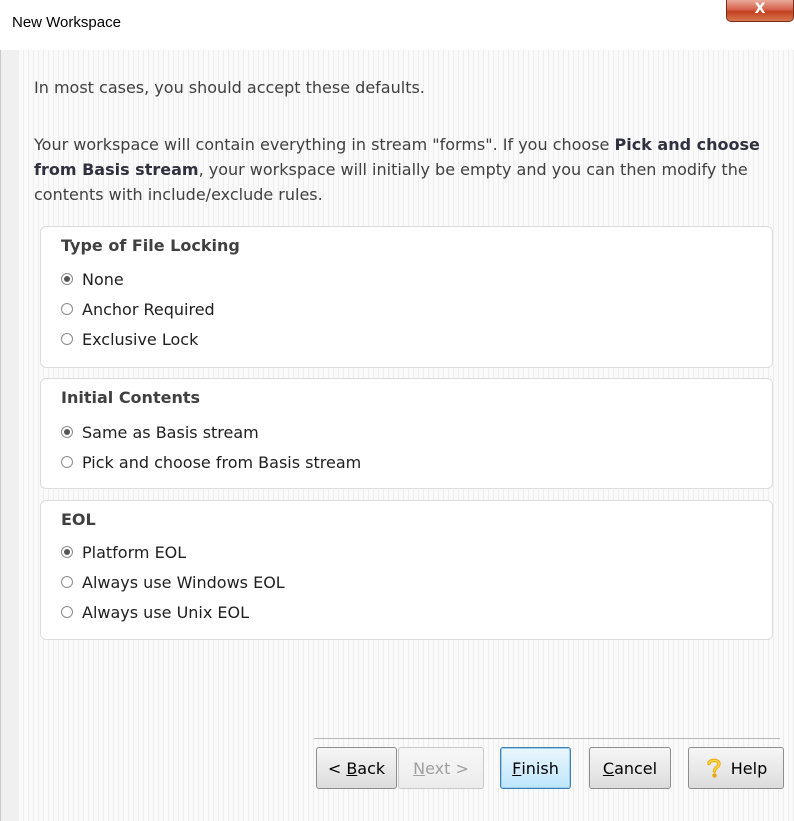  I want to click on close-button: X, so click(760, 11).